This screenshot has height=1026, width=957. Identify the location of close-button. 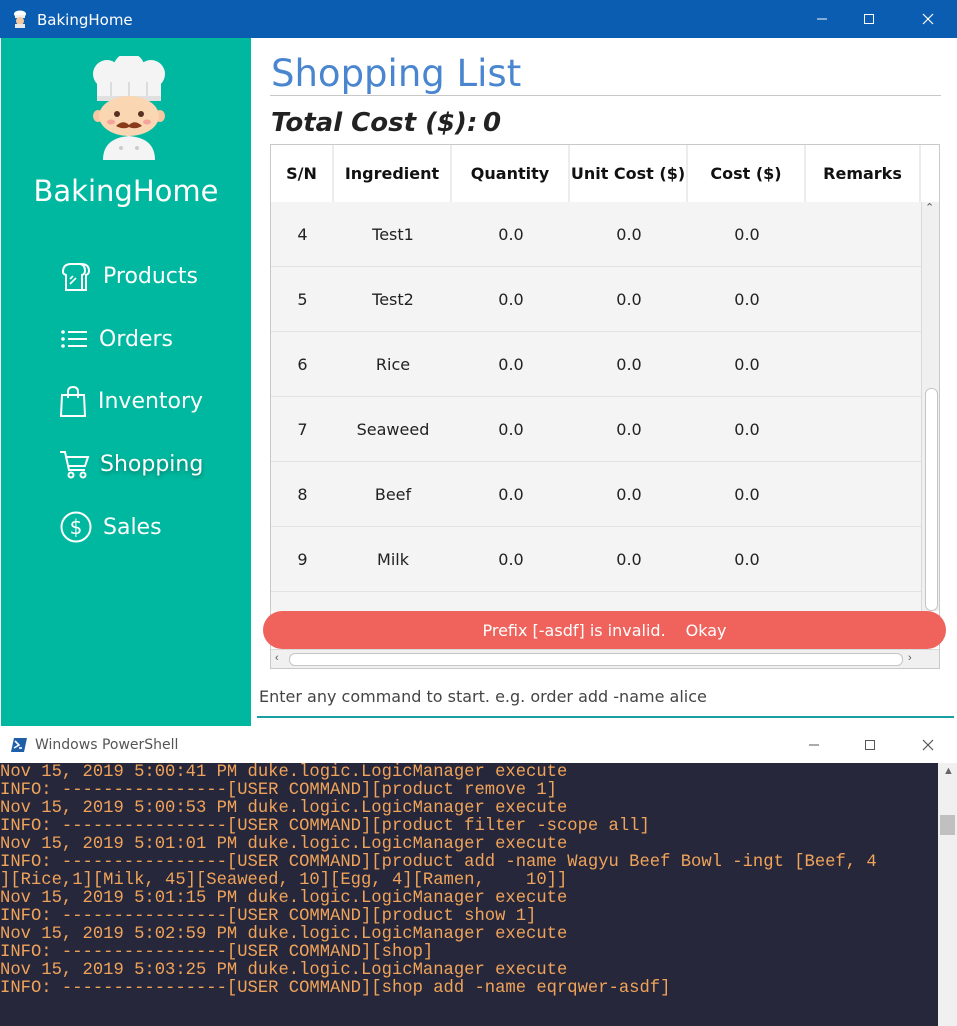
(928, 19).